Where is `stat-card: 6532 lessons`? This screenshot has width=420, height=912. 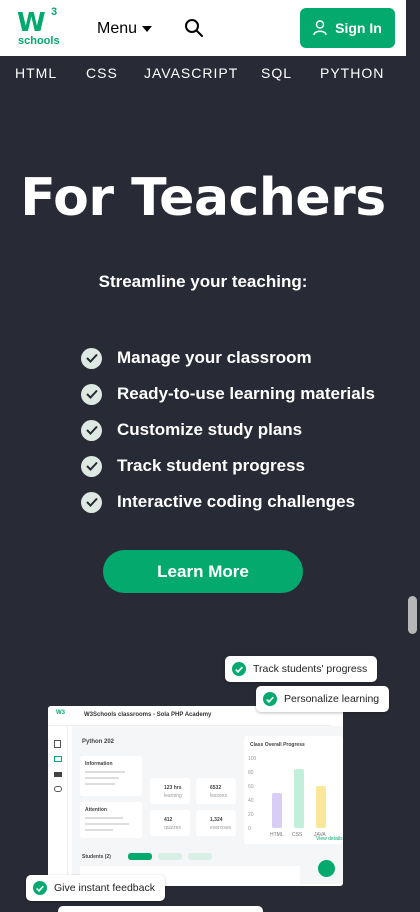
stat-card: 6532 lessons is located at coordinates (216, 791).